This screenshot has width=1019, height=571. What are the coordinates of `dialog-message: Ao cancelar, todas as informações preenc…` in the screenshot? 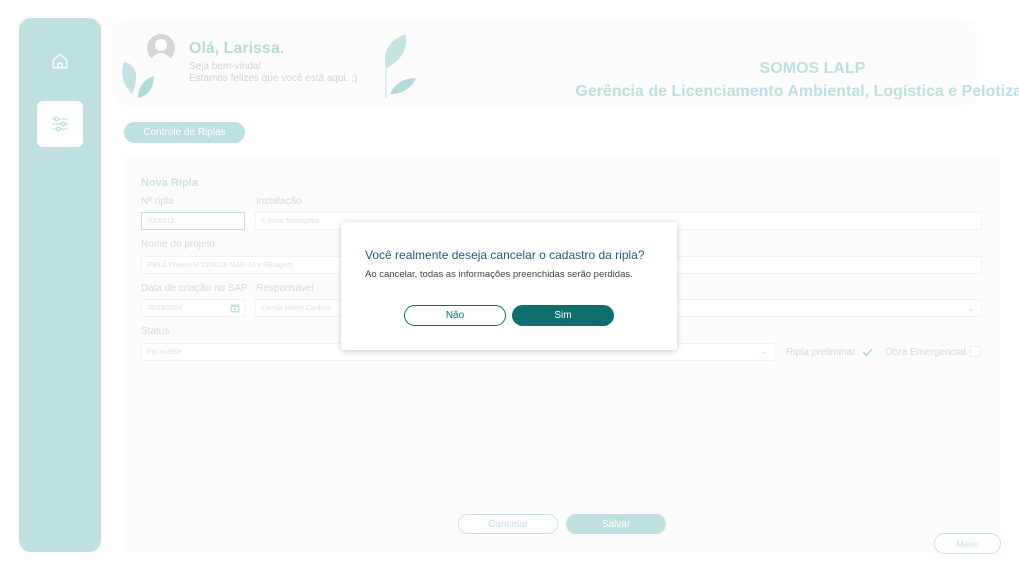 It's located at (499, 274).